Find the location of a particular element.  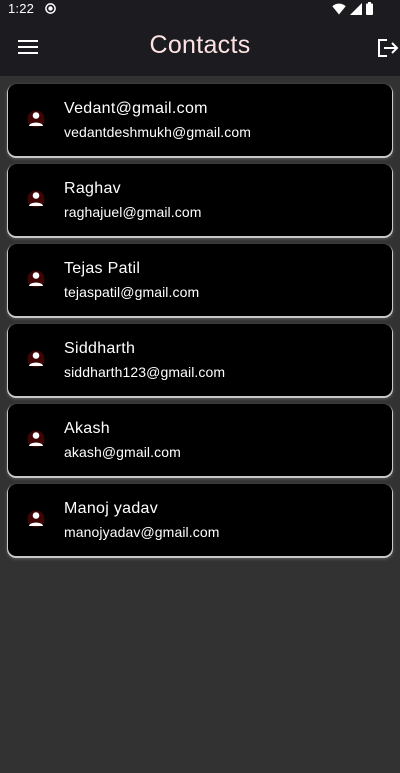

contact-email: siddharth123@gmail.com is located at coordinates (145, 372).